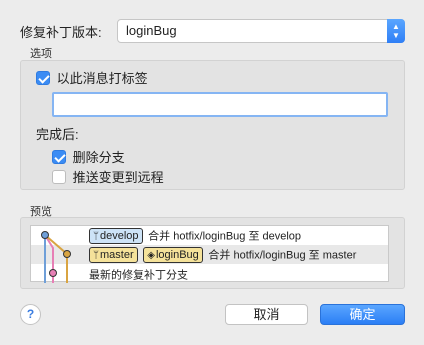 This screenshot has height=345, width=424. I want to click on preview-row-3-text: 最新的修复补丁分支, so click(138, 275).